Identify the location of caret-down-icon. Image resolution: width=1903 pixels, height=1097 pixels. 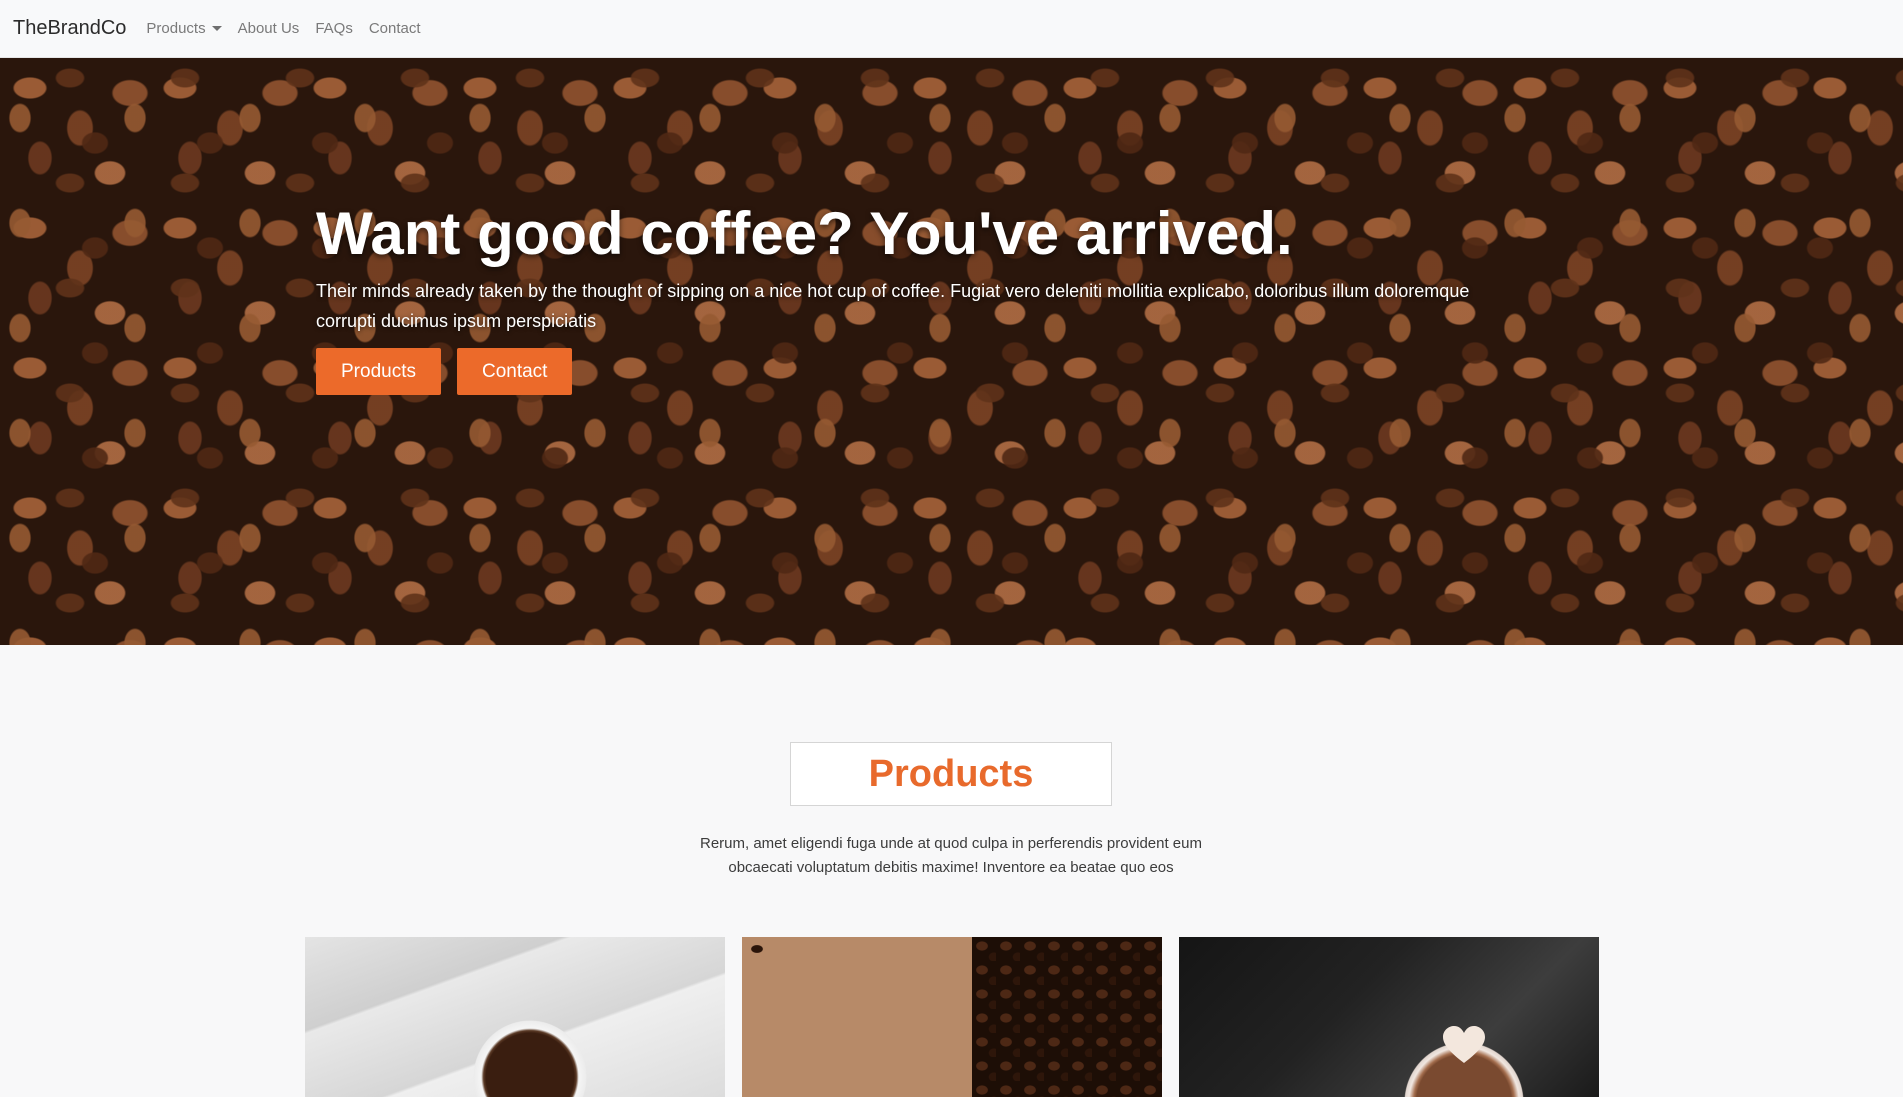
(216, 28).